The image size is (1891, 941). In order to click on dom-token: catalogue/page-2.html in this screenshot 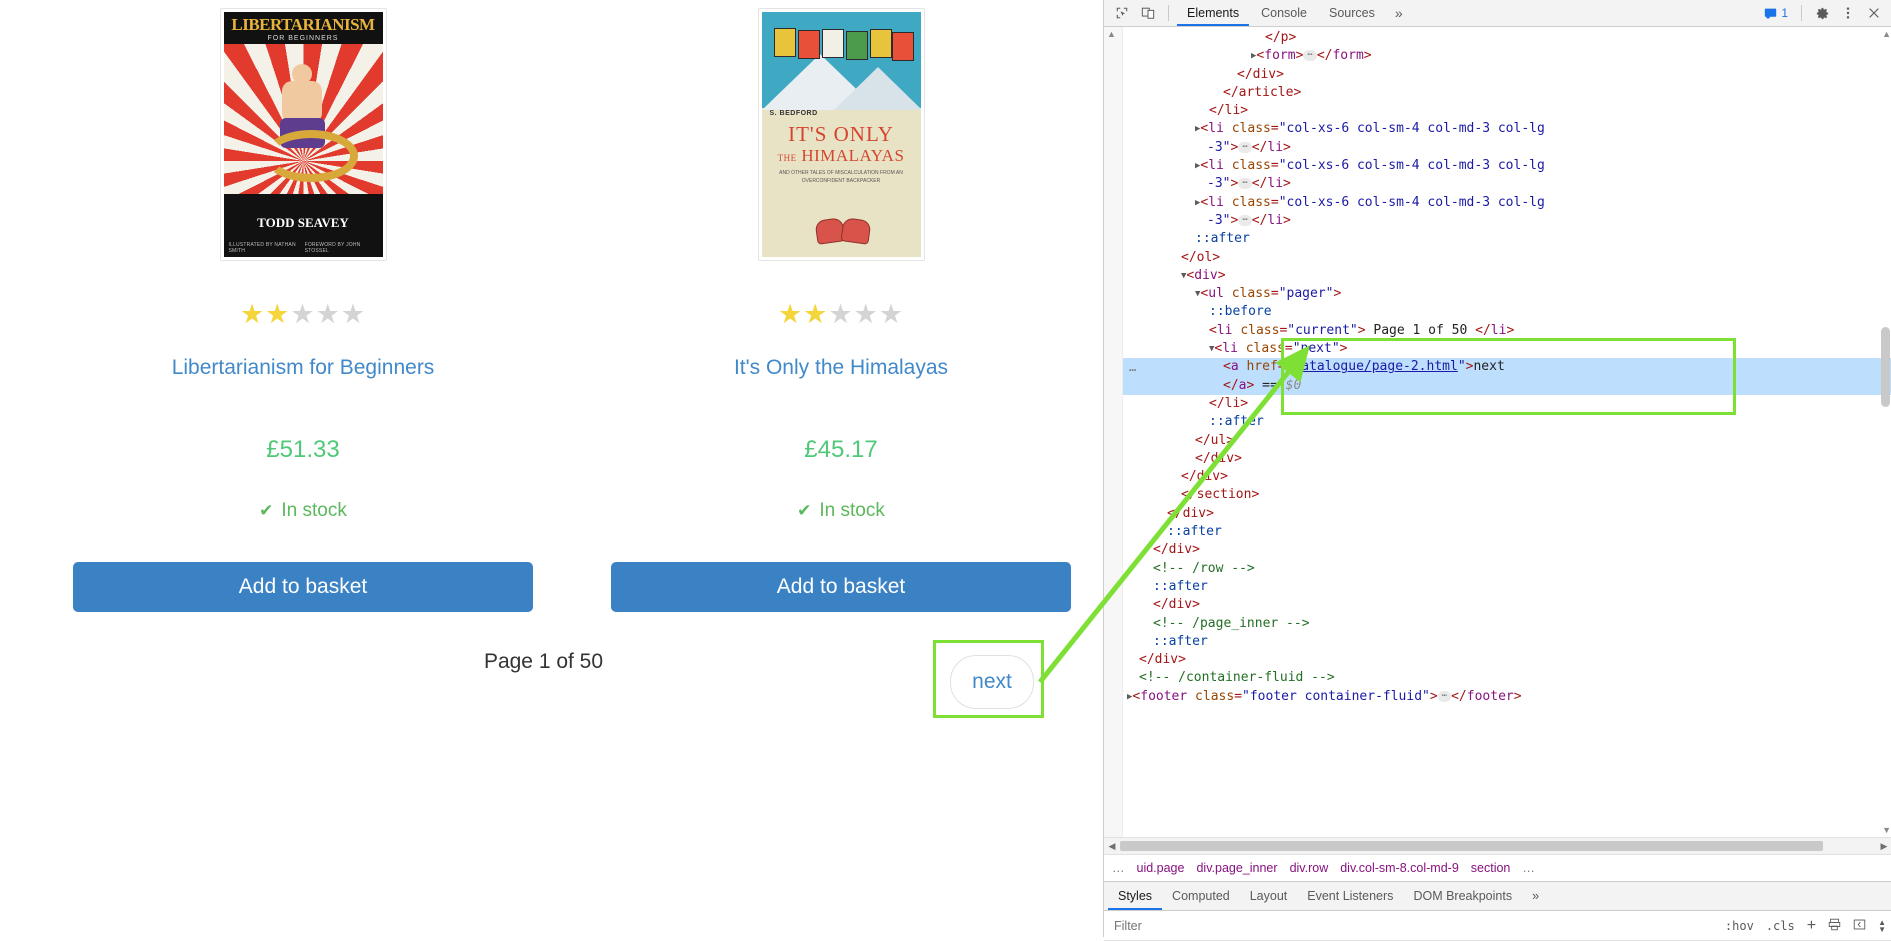, I will do `click(1375, 366)`.